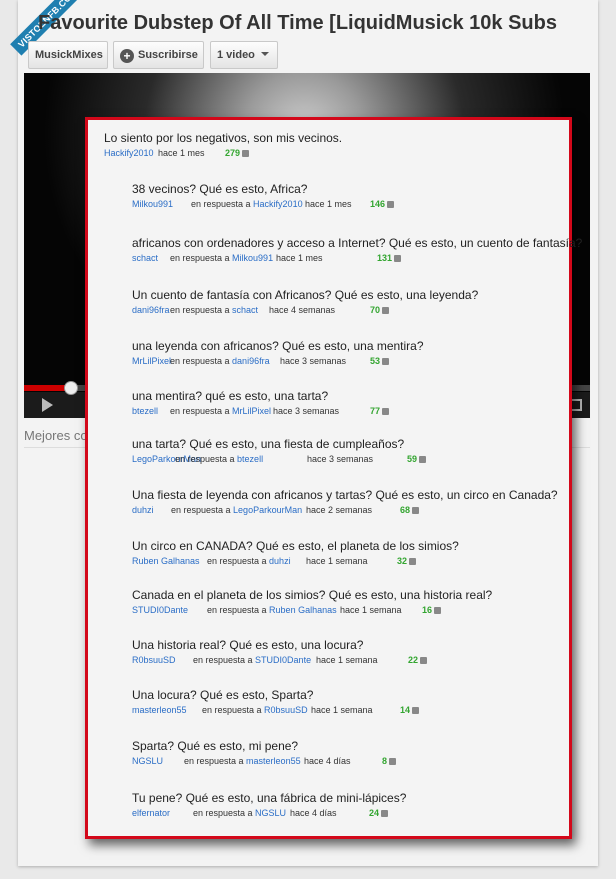  Describe the element at coordinates (267, 510) in the screenshot. I see `reply-to-link: LegoParkourMan` at that location.